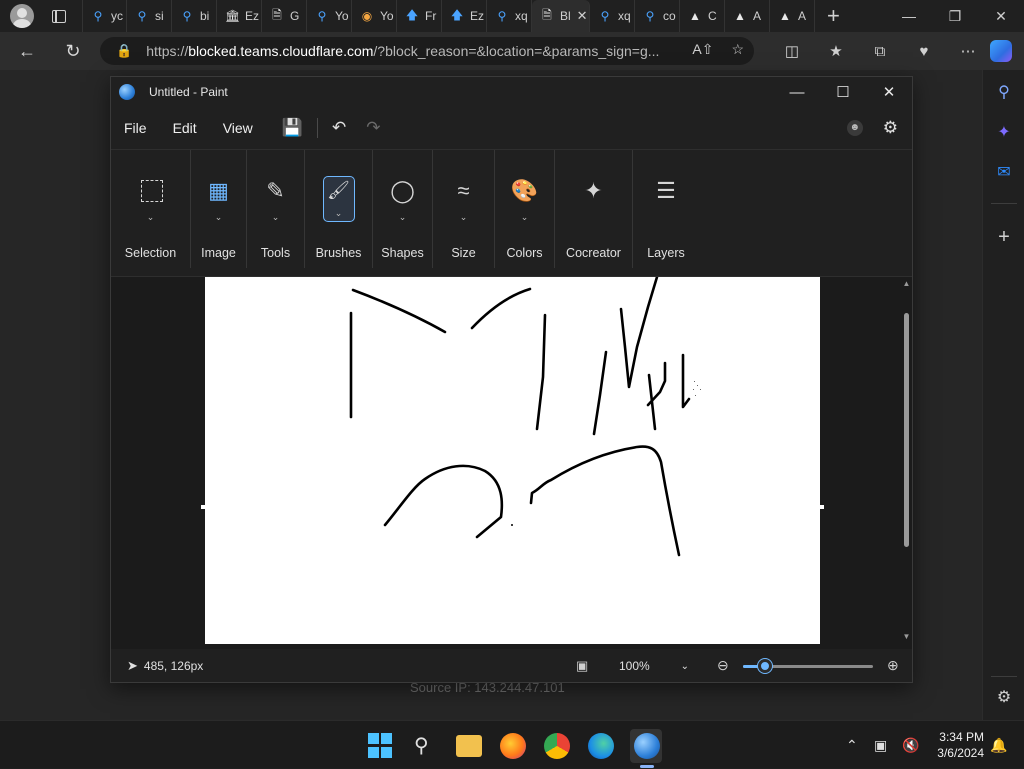 The width and height of the screenshot is (1024, 769). Describe the element at coordinates (329, 16) in the screenshot. I see `browser-tab: ⚲ Yo` at that location.